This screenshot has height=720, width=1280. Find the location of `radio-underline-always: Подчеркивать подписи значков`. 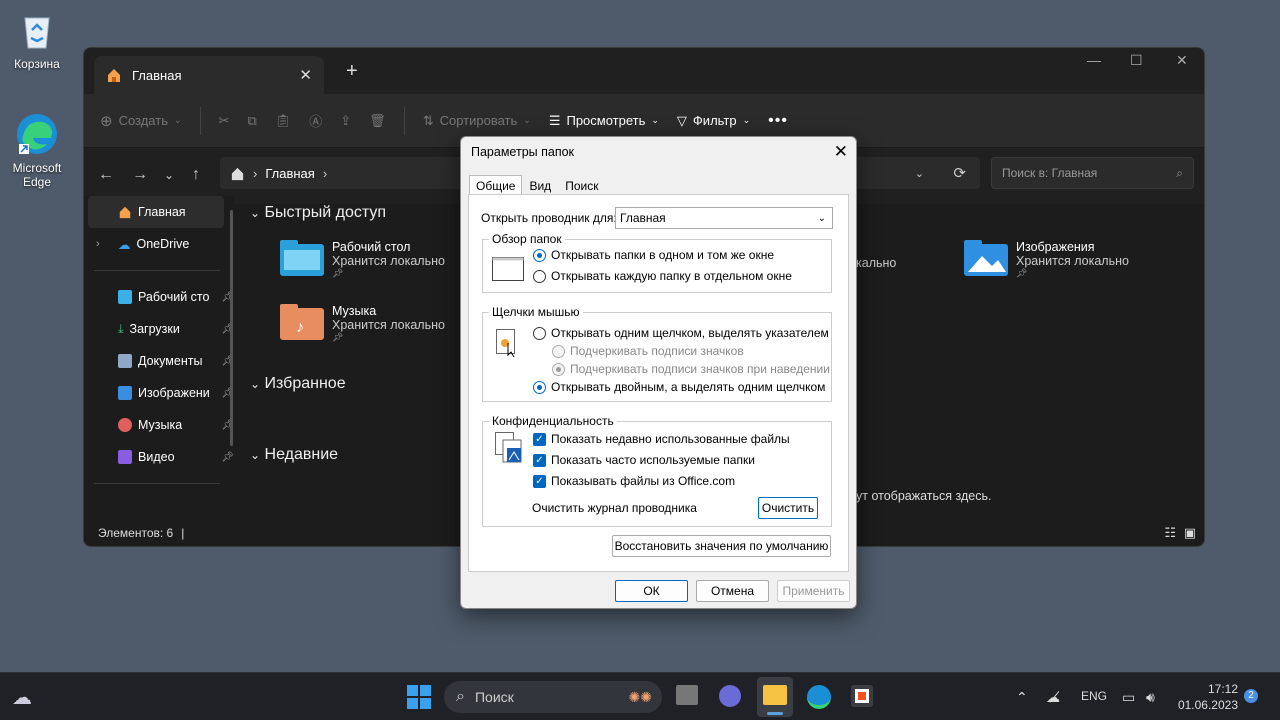

radio-underline-always: Подчеркивать подписи значков is located at coordinates (648, 351).